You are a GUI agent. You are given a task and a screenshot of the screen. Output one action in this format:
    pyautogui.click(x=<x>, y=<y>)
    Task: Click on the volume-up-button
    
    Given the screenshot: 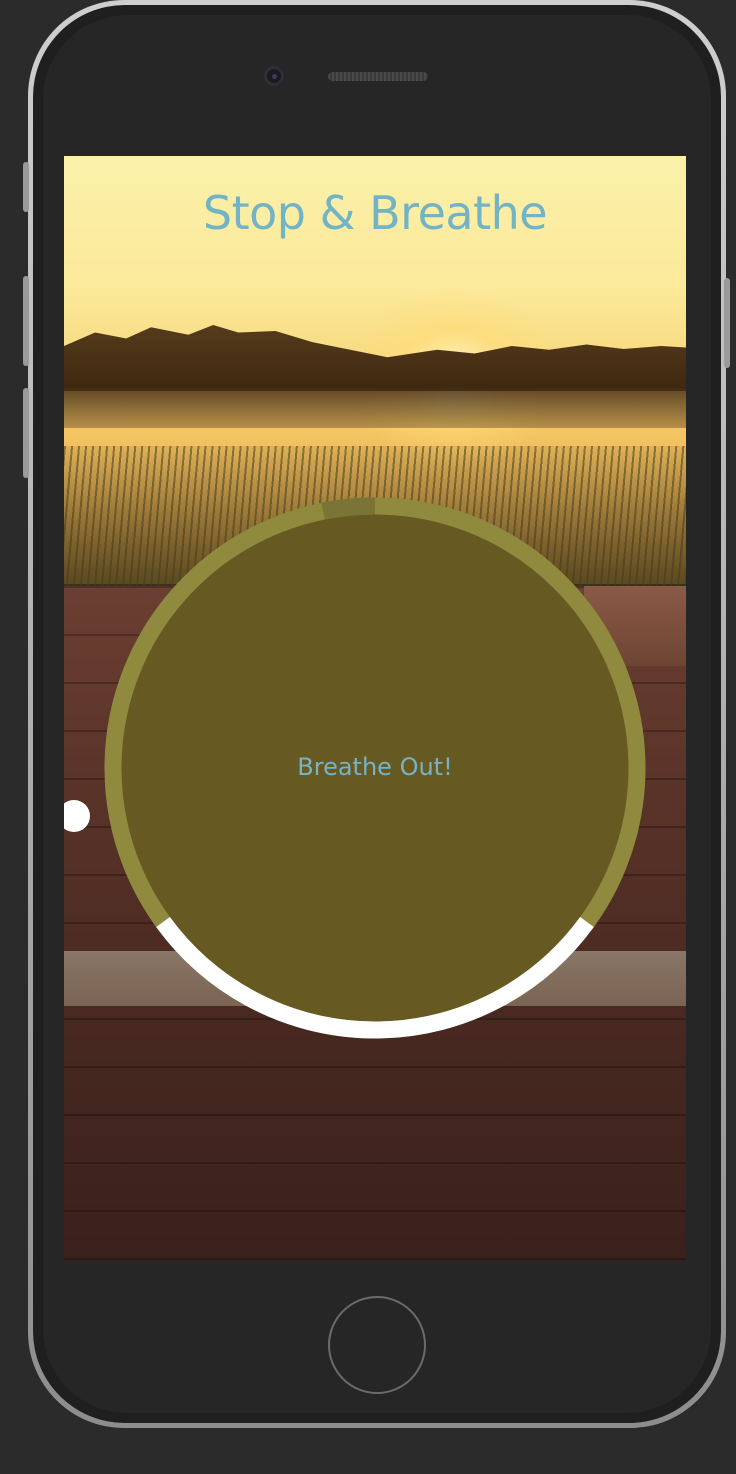 What is the action you would take?
    pyautogui.click(x=26, y=321)
    